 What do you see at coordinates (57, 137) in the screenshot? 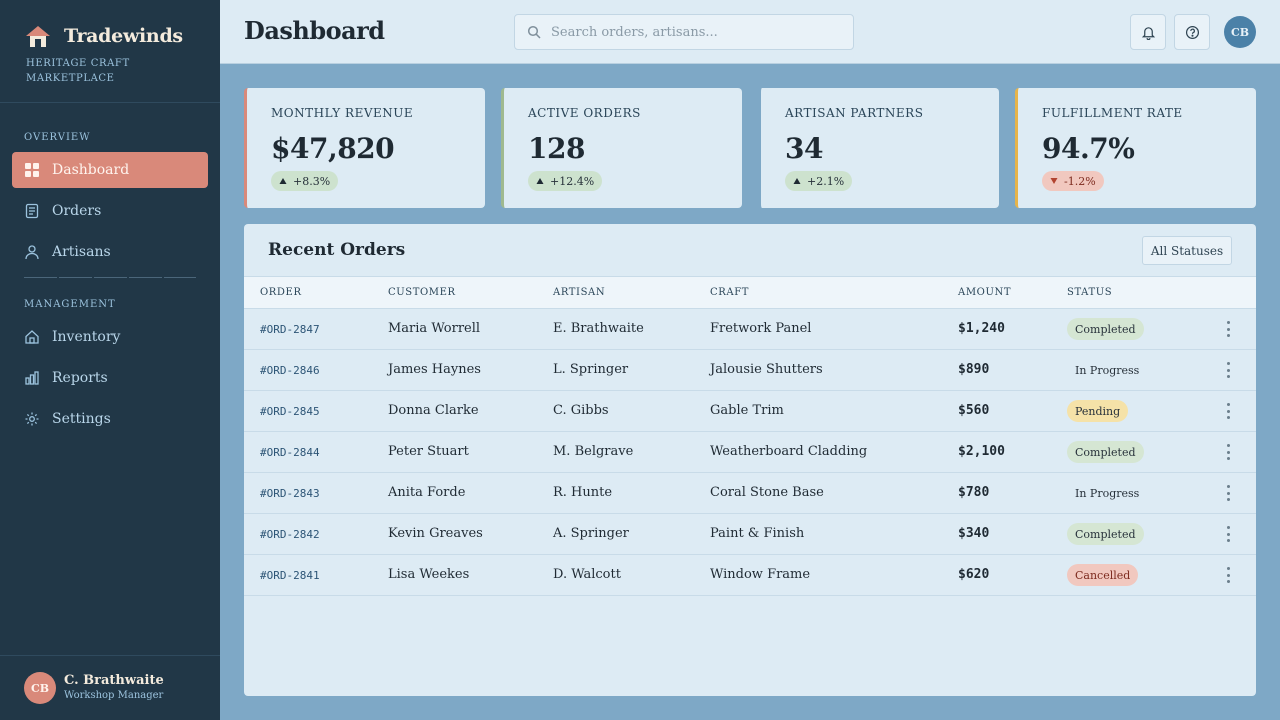
I see `section-label-overview: OVERVIEW` at bounding box center [57, 137].